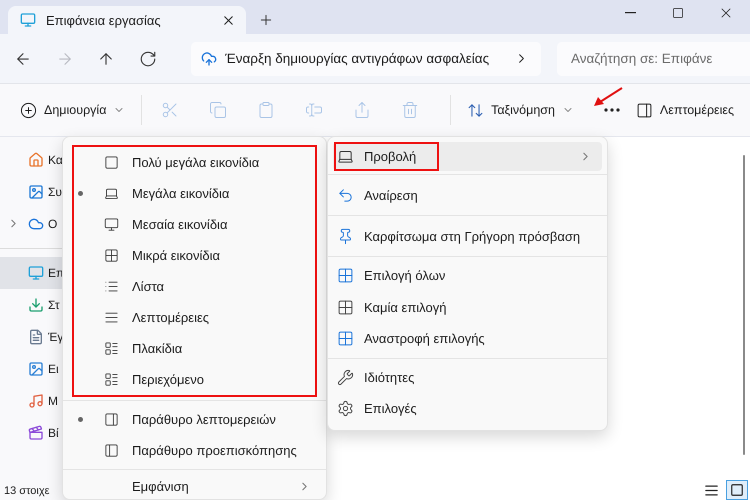  I want to click on status-text: 13 στοιχε, so click(27, 491).